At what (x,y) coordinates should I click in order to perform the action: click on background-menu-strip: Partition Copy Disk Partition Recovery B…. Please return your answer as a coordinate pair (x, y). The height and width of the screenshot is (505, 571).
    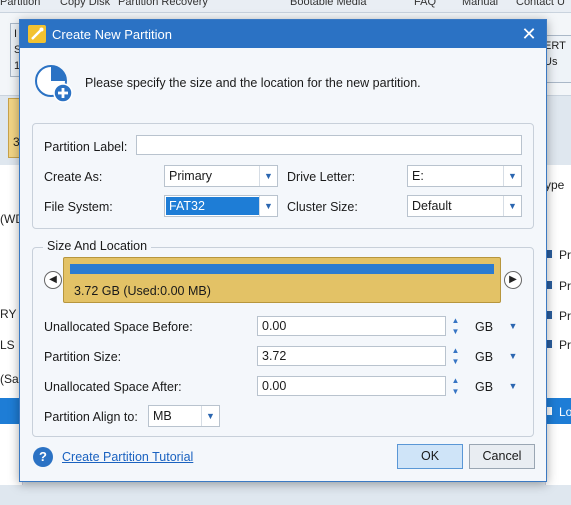
    Looking at the image, I should click on (285, 6).